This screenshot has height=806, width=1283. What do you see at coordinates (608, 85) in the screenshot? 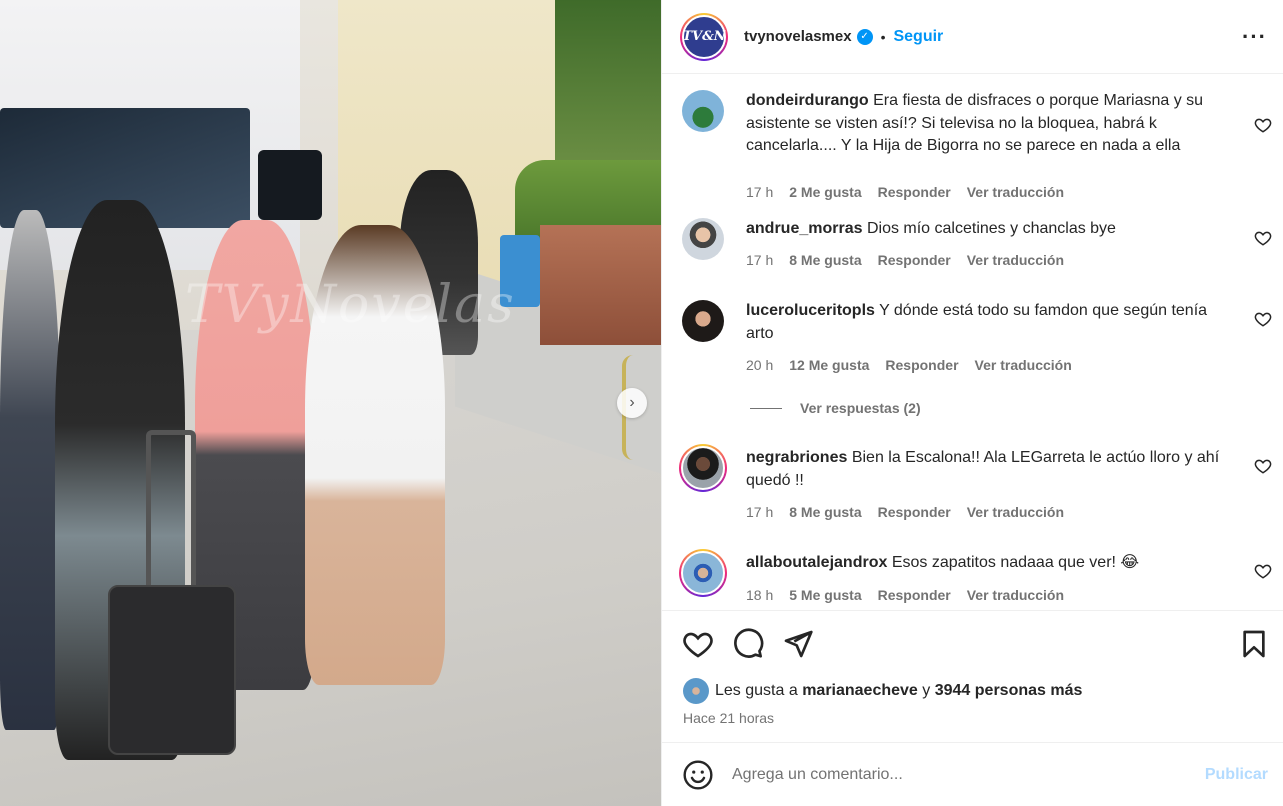
I see `background-hedge` at bounding box center [608, 85].